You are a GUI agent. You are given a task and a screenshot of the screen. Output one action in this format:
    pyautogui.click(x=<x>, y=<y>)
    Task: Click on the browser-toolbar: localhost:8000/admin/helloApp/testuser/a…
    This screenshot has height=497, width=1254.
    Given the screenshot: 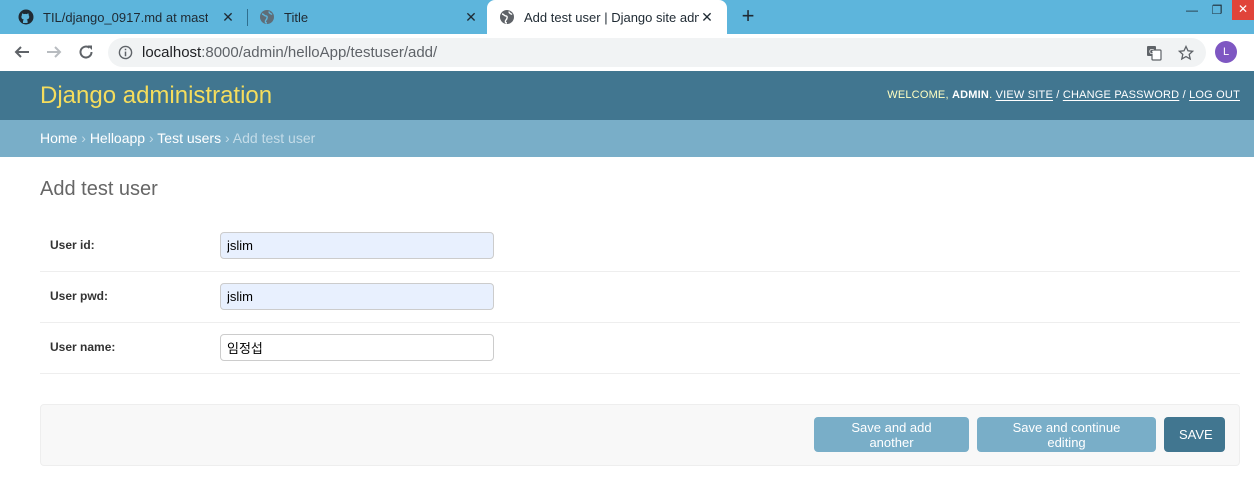 What is the action you would take?
    pyautogui.click(x=627, y=53)
    